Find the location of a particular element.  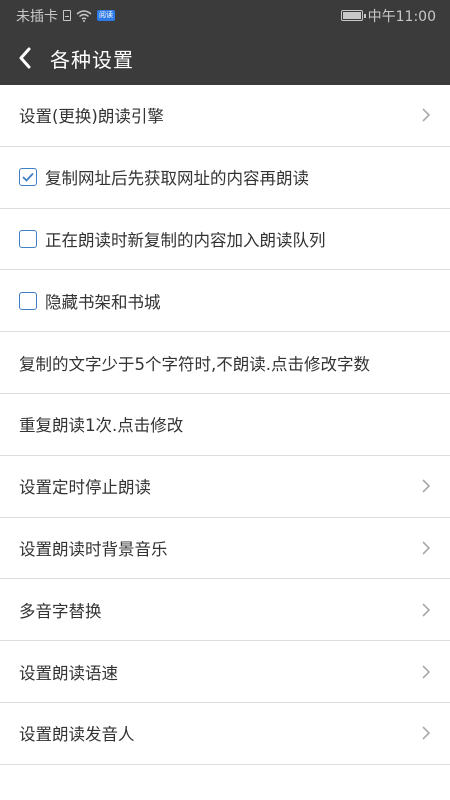

setting-voice-speaker: 设置朗读发音人 is located at coordinates (225, 734).